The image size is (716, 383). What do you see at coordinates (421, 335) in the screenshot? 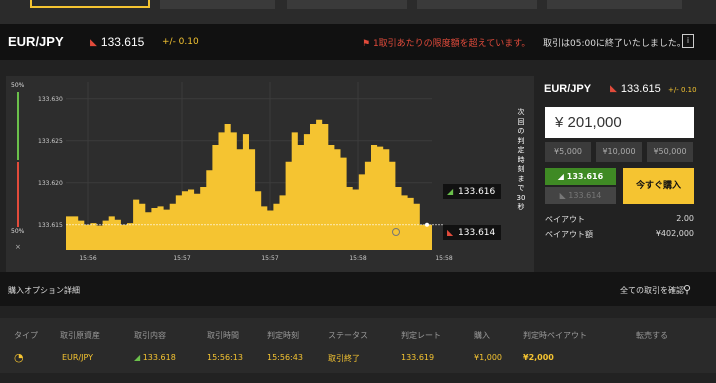
I see `th-judge-rate: 判定レート` at bounding box center [421, 335].